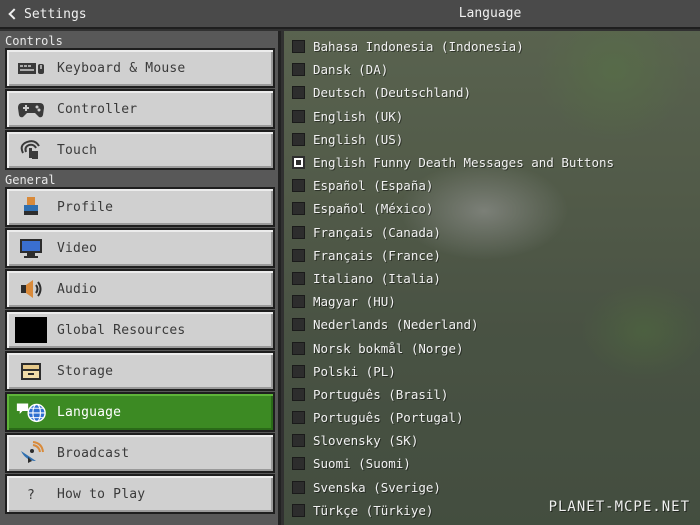 The image size is (700, 525). What do you see at coordinates (85, 207) in the screenshot?
I see `sidebar-item-label: Profile` at bounding box center [85, 207].